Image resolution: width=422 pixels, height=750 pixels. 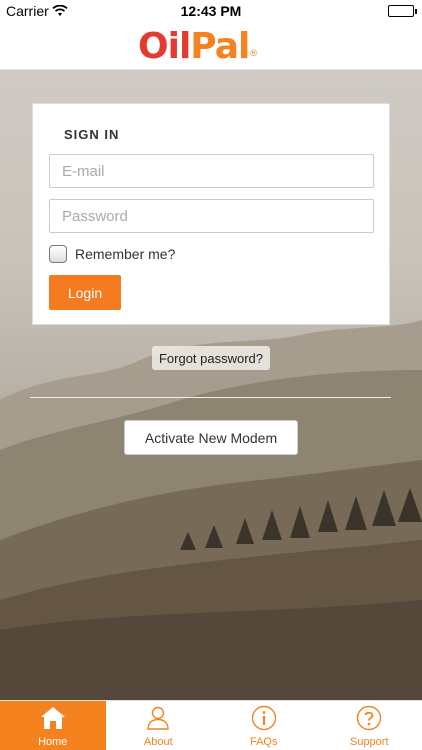 I want to click on logo-pal-text: Pal, so click(x=220, y=46).